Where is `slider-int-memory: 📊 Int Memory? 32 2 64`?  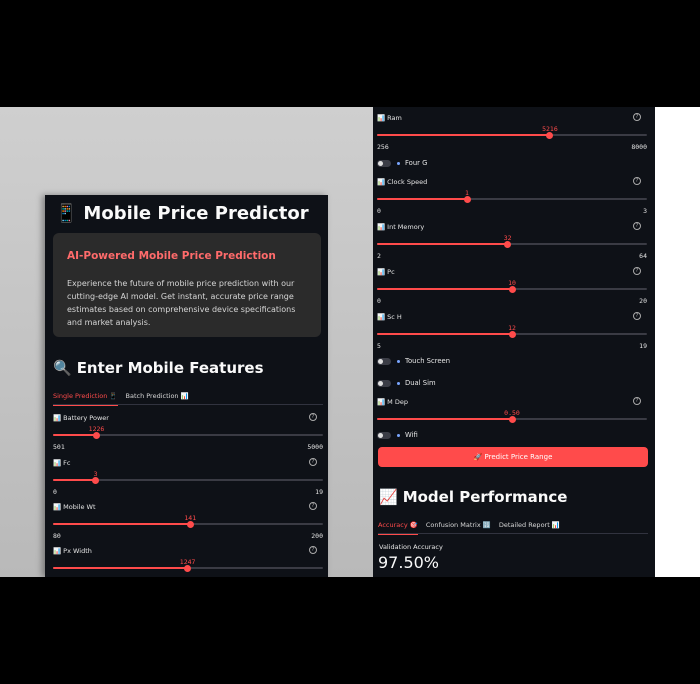
slider-int-memory: 📊 Int Memory? 32 2 64 is located at coordinates (512, 244).